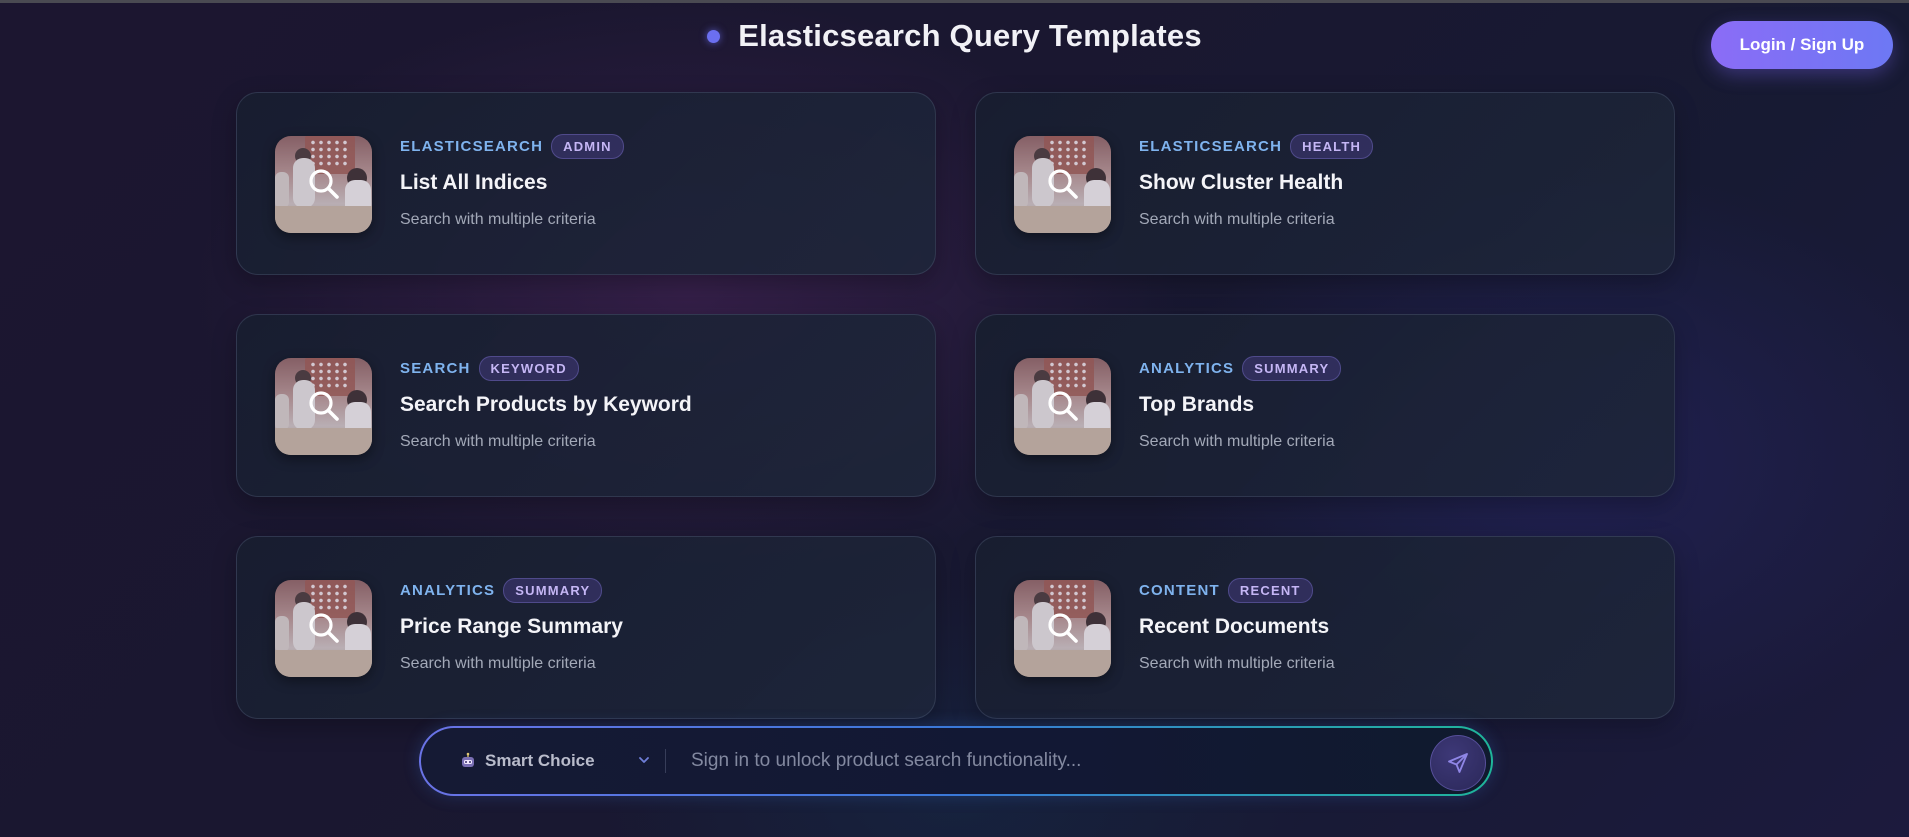 The image size is (1909, 837). I want to click on chevron-down-icon, so click(644, 760).